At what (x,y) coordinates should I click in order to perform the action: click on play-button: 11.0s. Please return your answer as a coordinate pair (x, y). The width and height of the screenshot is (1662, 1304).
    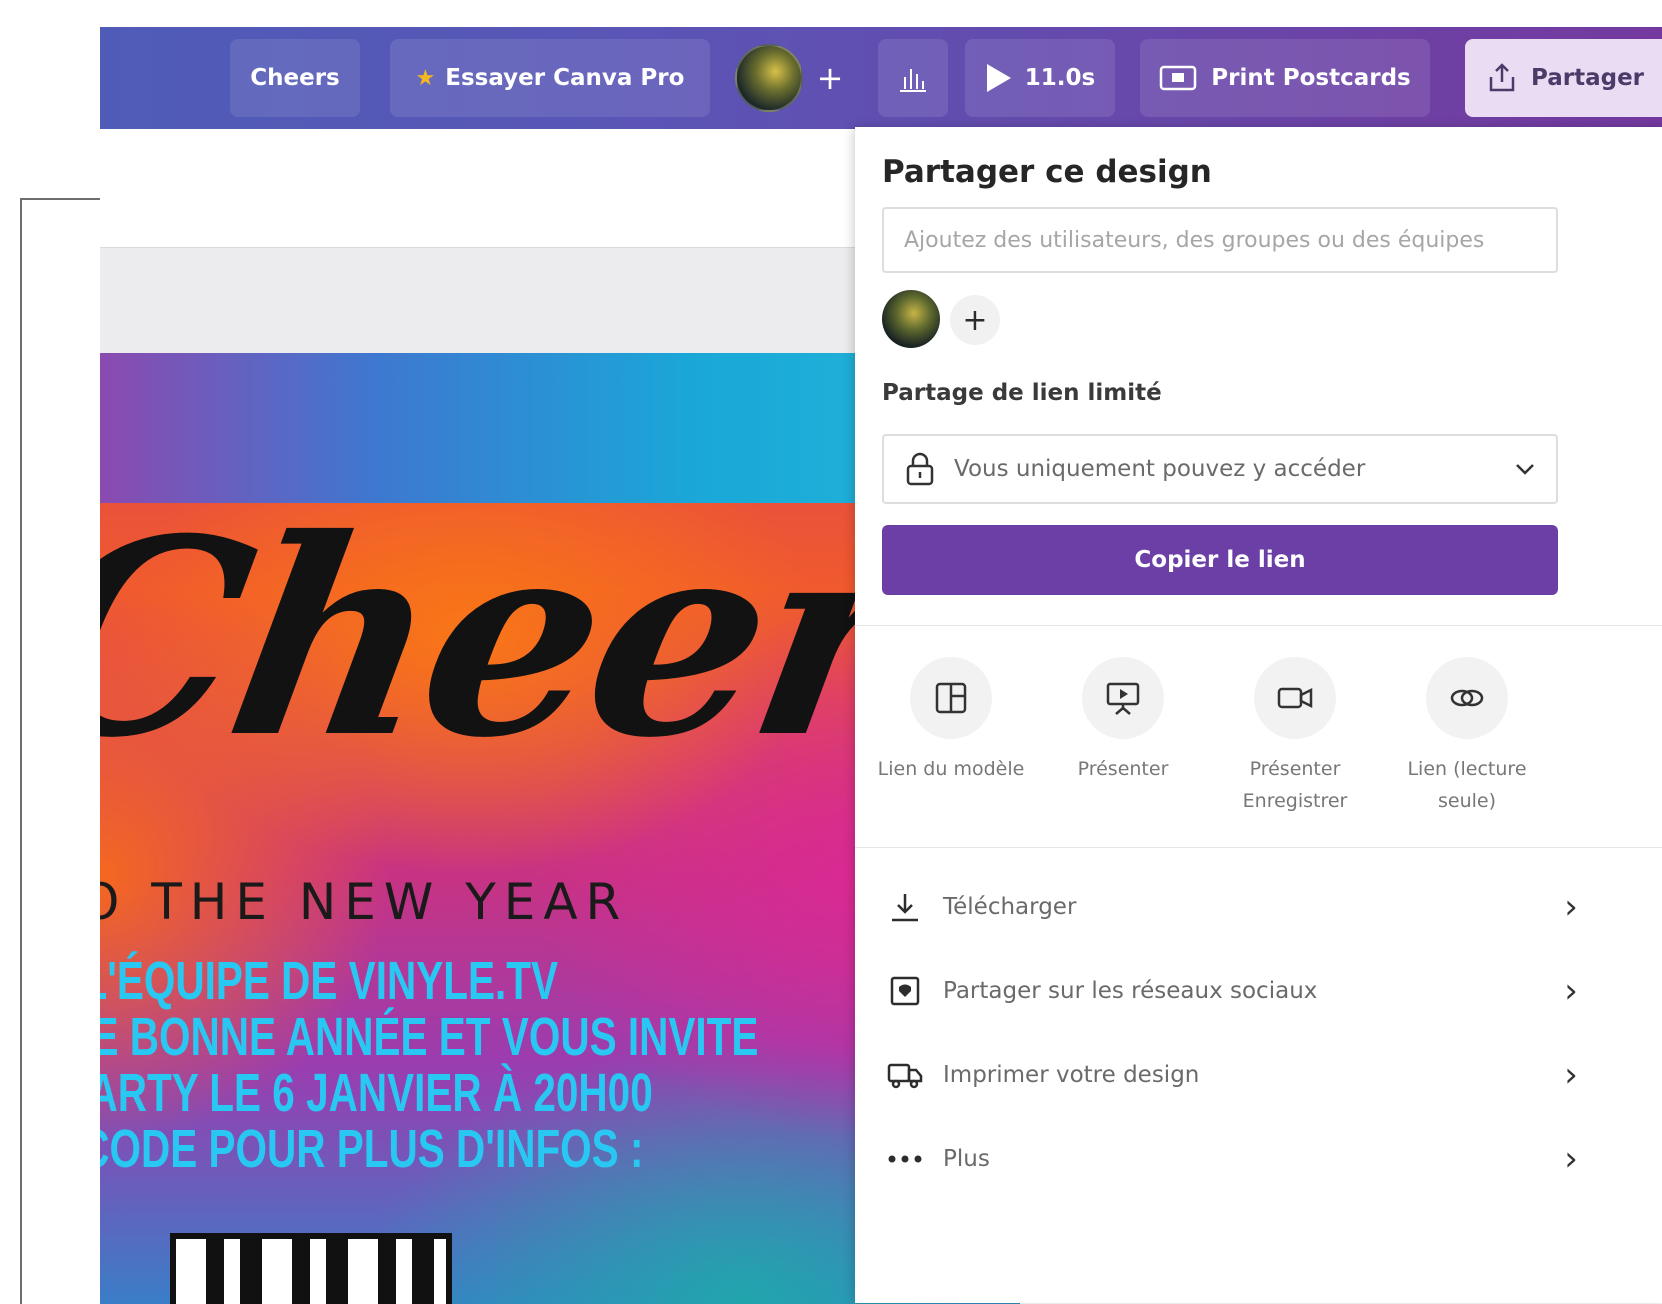
    Looking at the image, I should click on (1040, 78).